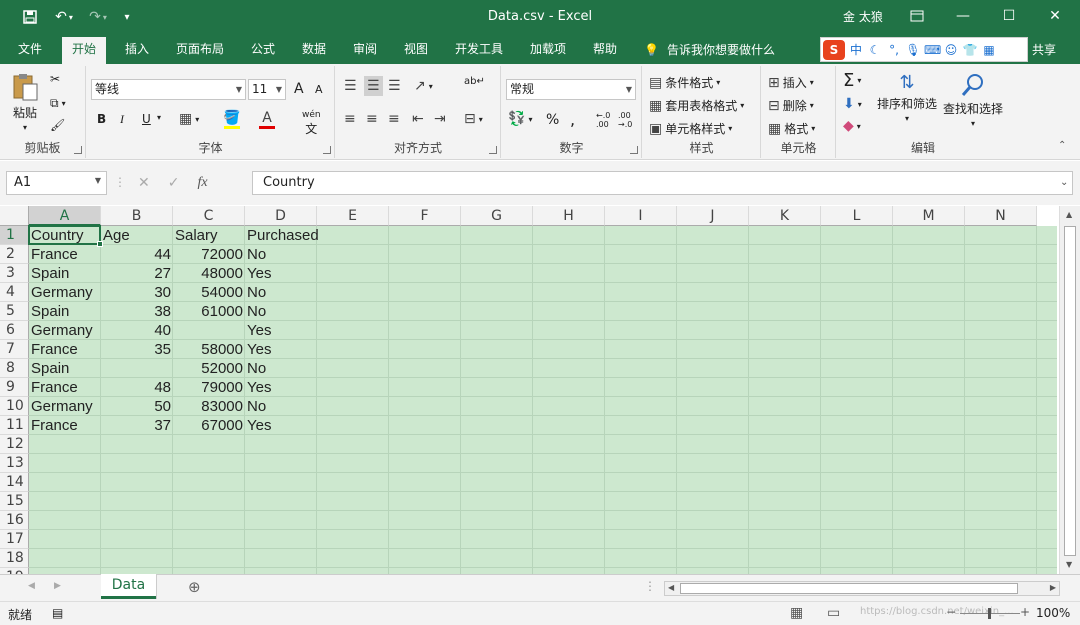 Image resolution: width=1080 pixels, height=625 pixels. Describe the element at coordinates (497, 216) in the screenshot. I see `column-header-g: G` at that location.